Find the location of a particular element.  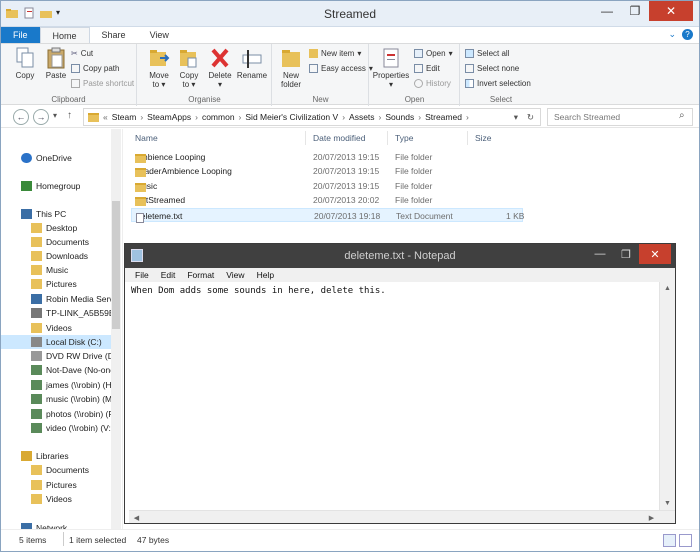

scroll-down-icon: ▼ is located at coordinates (667, 503).